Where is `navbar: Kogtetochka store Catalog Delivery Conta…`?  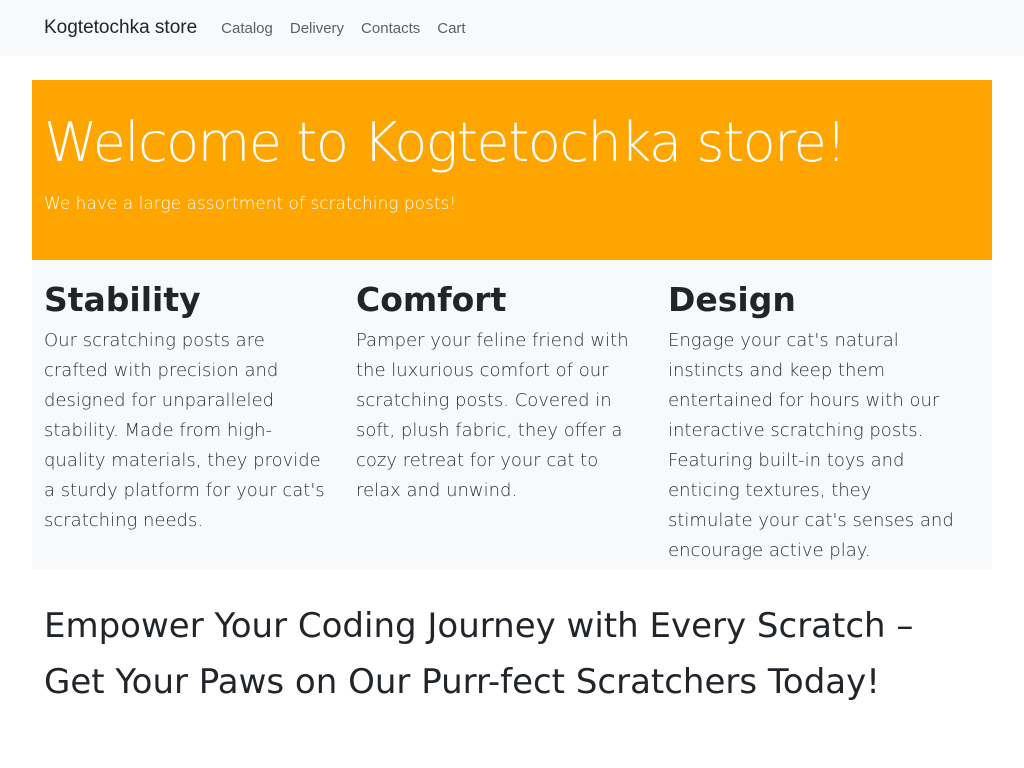 navbar: Kogtetochka store Catalog Delivery Conta… is located at coordinates (512, 28).